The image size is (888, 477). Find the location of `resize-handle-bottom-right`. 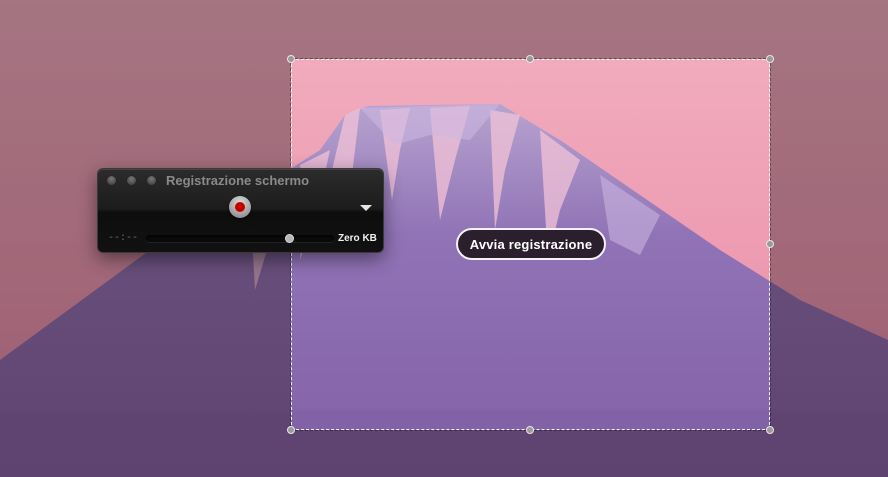

resize-handle-bottom-right is located at coordinates (770, 430).